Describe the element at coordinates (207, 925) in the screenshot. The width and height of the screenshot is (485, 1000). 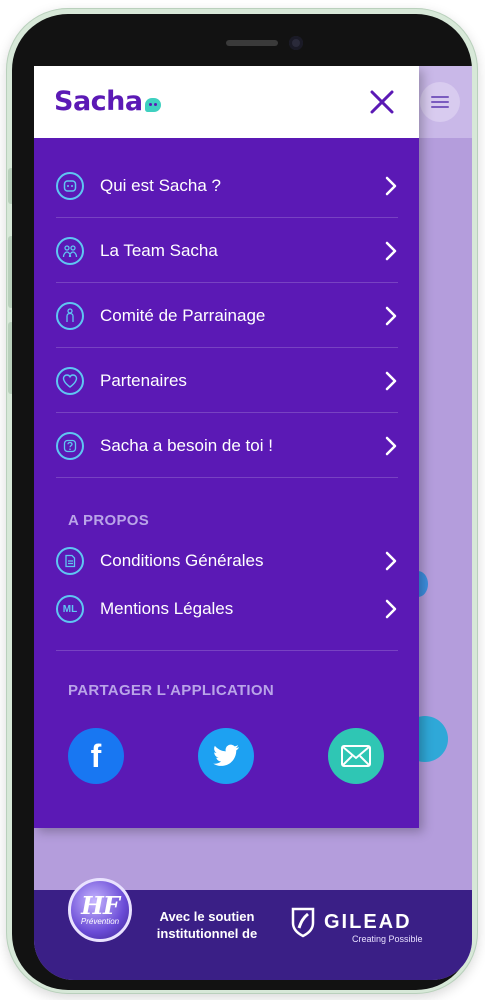
I see `support-text: Avec le soutien institutionnel de` at that location.